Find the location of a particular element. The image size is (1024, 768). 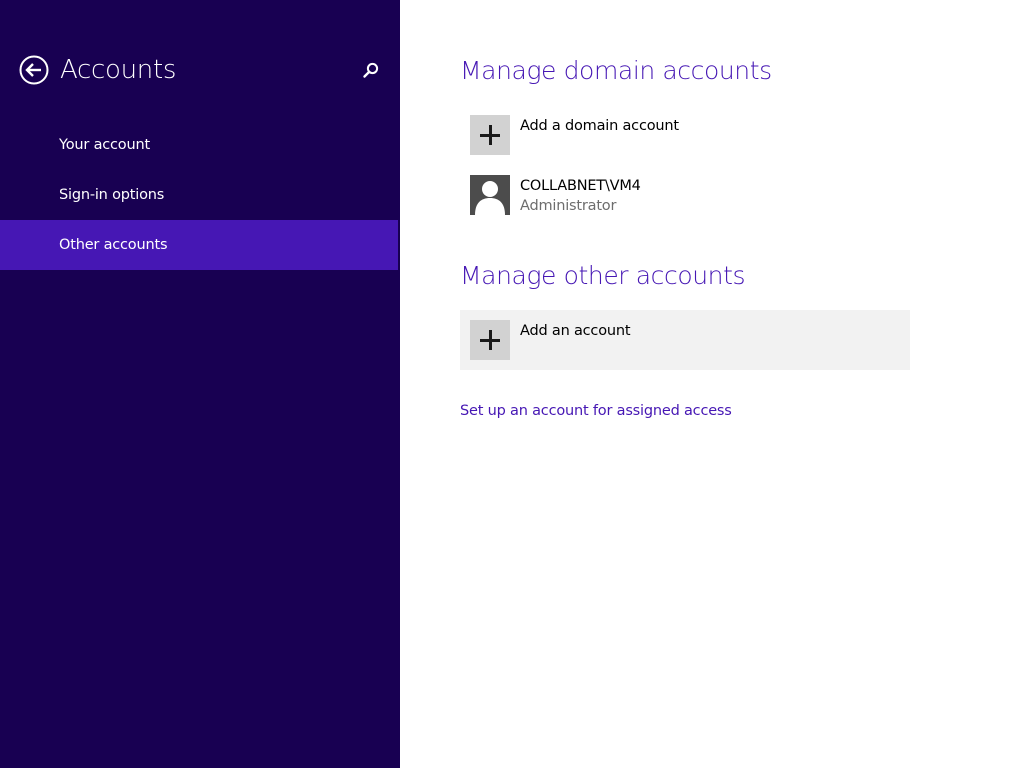

add-domain-account-plus-icon is located at coordinates (490, 135).